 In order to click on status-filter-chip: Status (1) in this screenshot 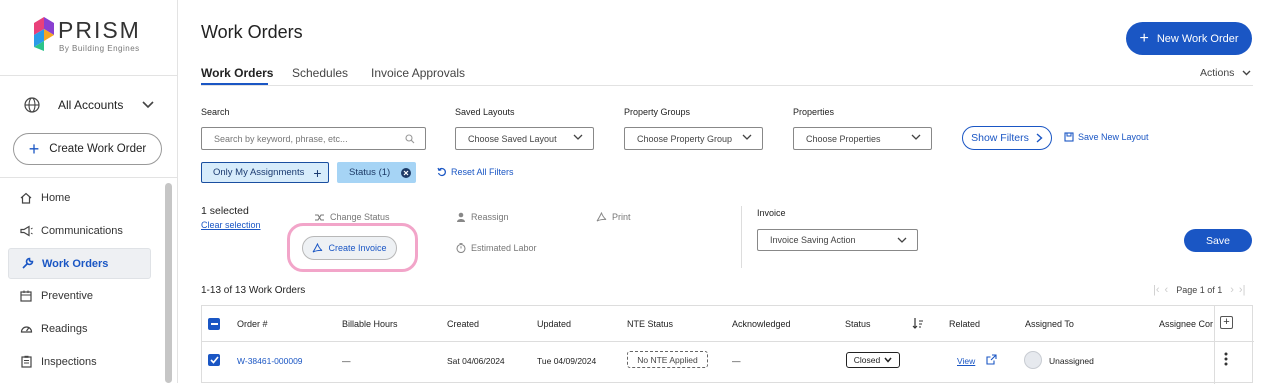, I will do `click(376, 172)`.